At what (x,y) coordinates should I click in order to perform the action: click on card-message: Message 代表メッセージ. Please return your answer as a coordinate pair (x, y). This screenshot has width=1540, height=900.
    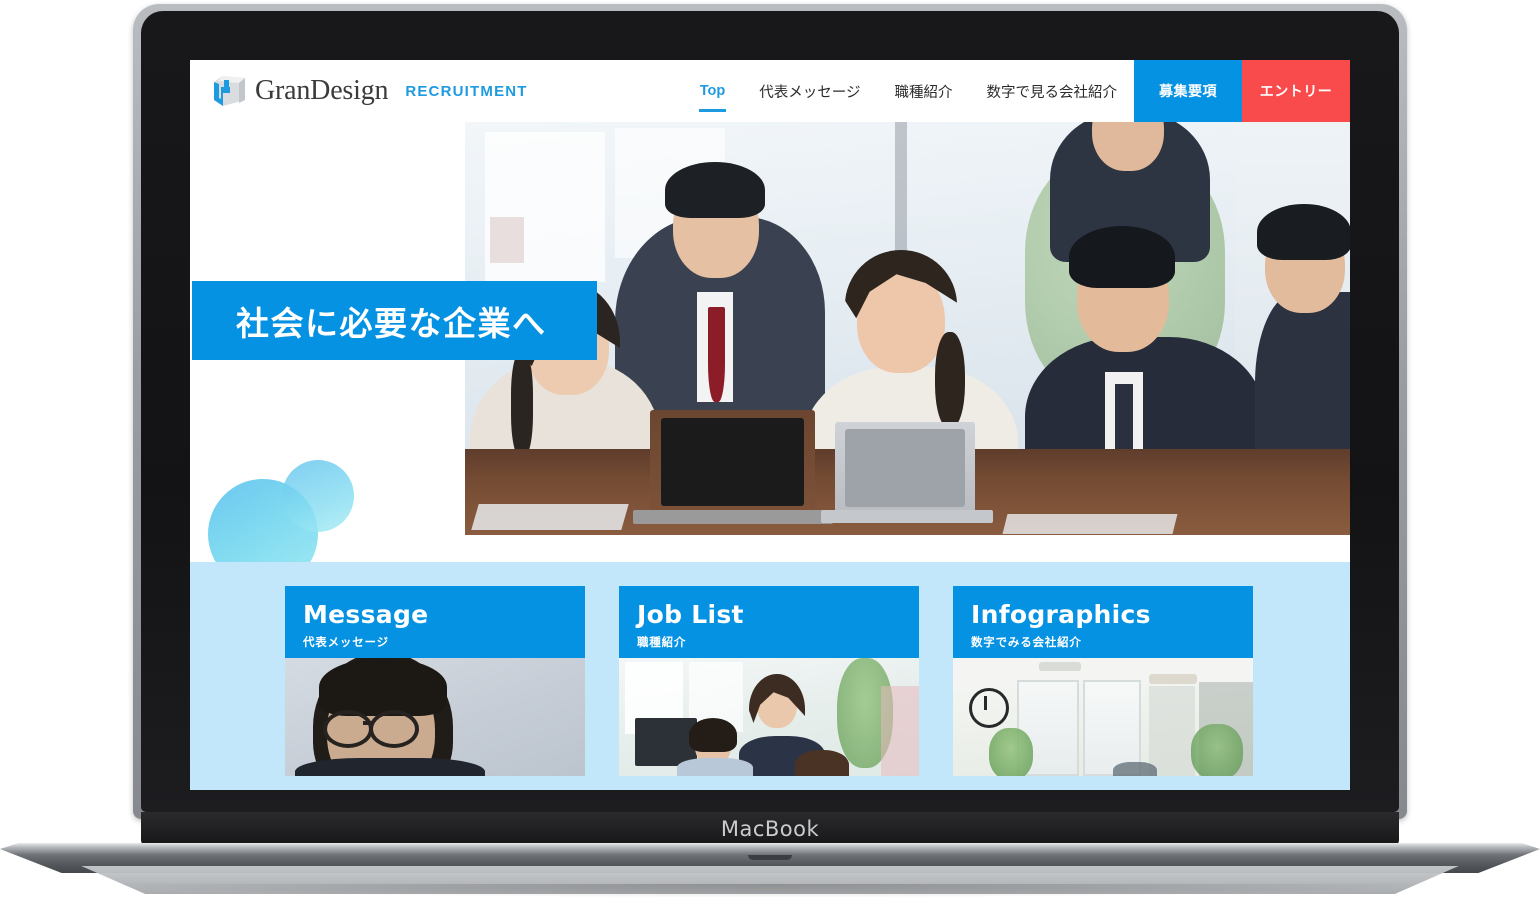
    Looking at the image, I should click on (435, 681).